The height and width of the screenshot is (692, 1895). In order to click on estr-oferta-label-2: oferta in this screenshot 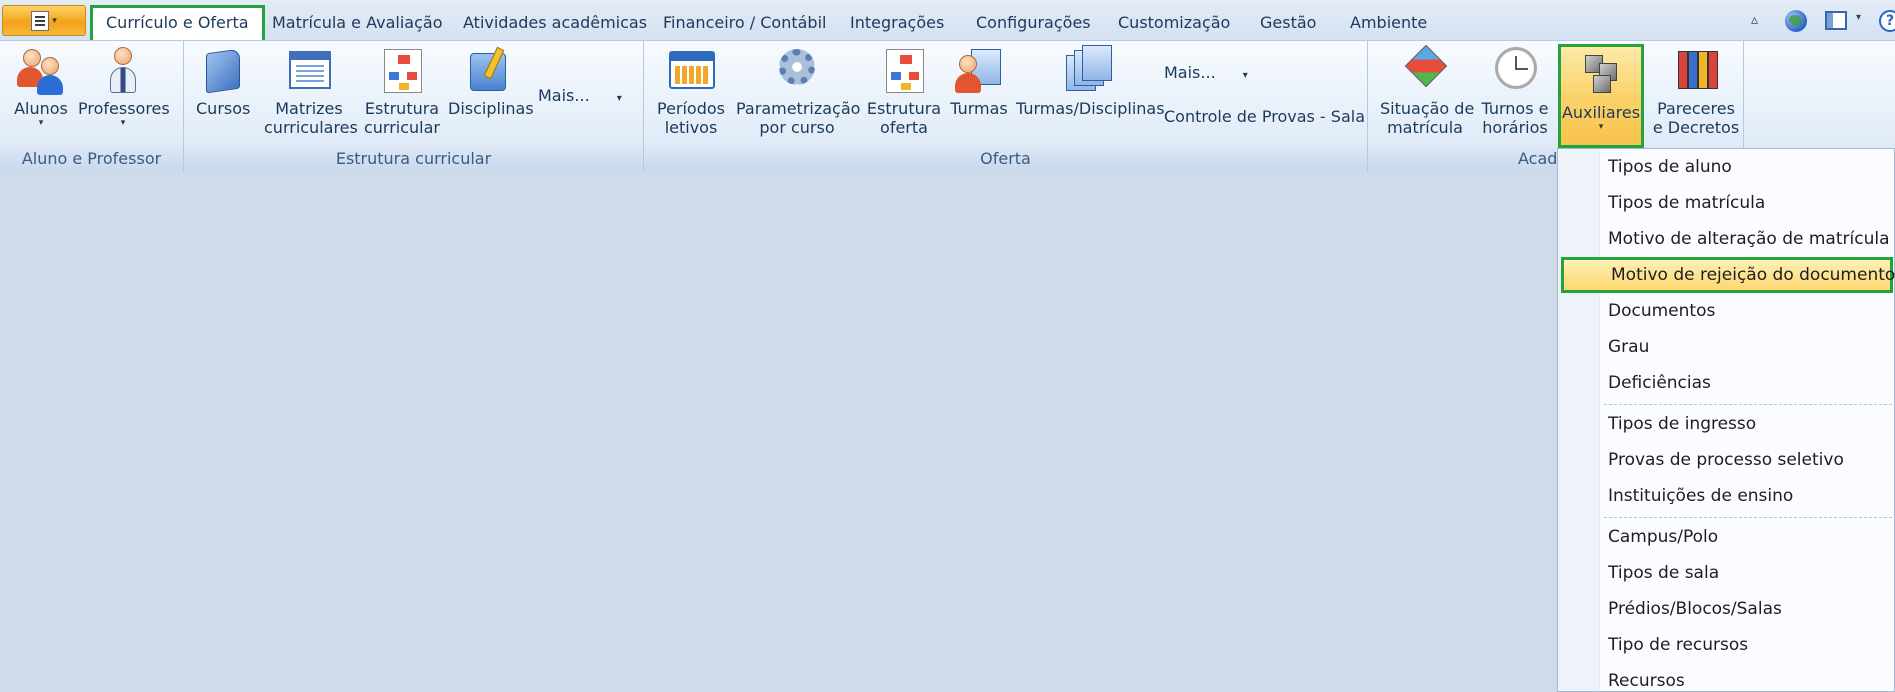, I will do `click(904, 127)`.